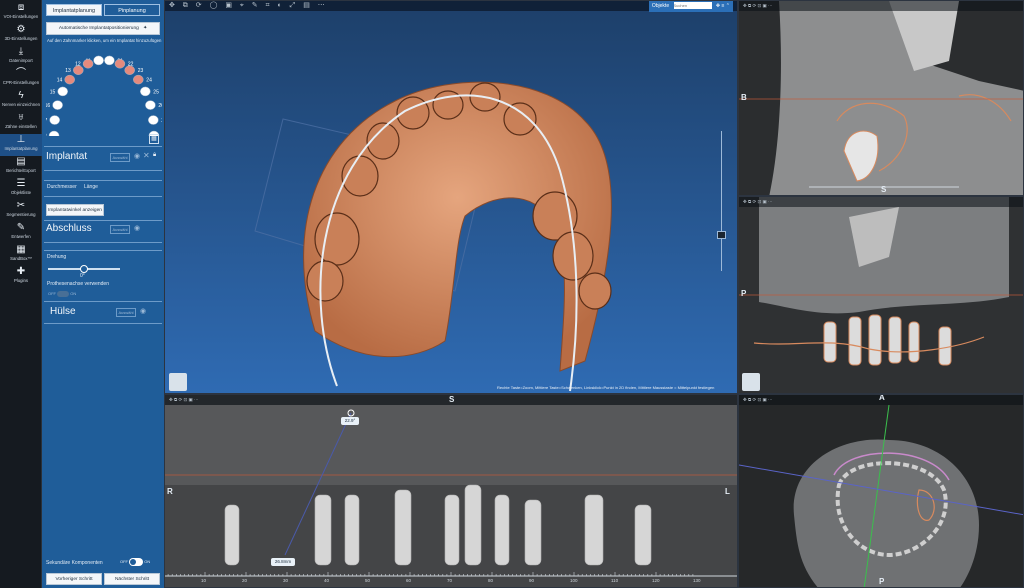 The image size is (1024, 588). What do you see at coordinates (21, 101) in the screenshot?
I see `toolbar-item-nerve: ϟ Nerven einzeichnen` at bounding box center [21, 101].